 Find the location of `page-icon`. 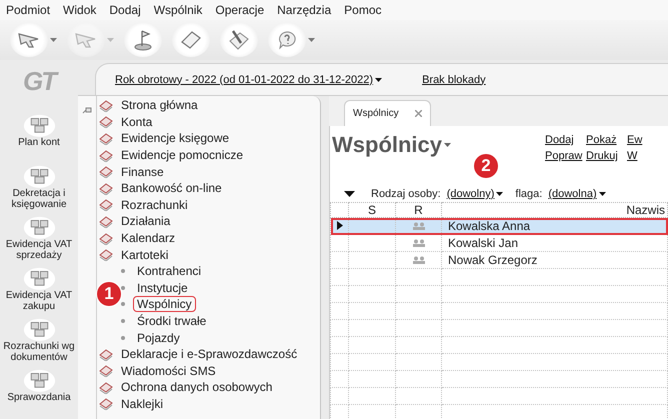

page-icon is located at coordinates (191, 40).